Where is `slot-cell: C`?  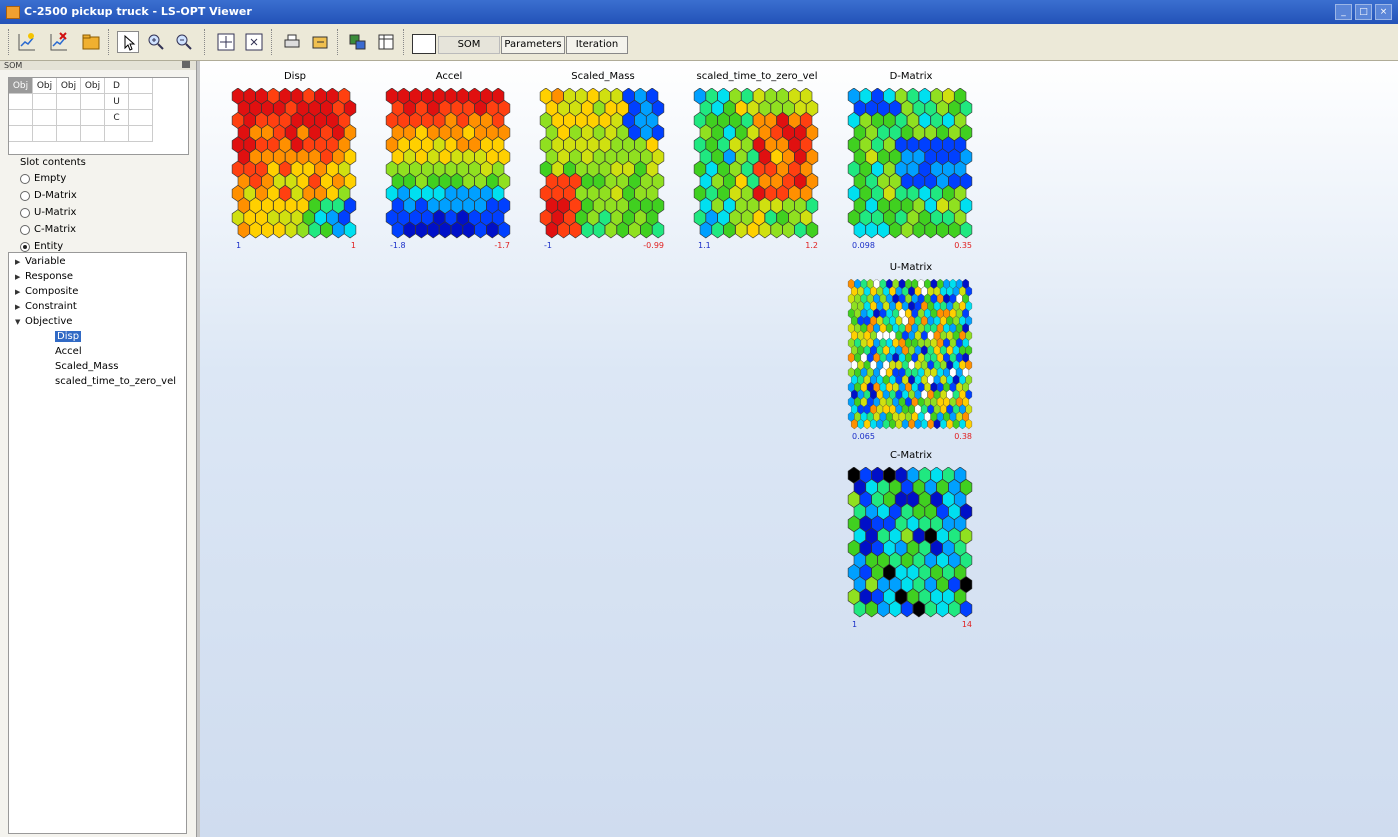 slot-cell: C is located at coordinates (117, 118).